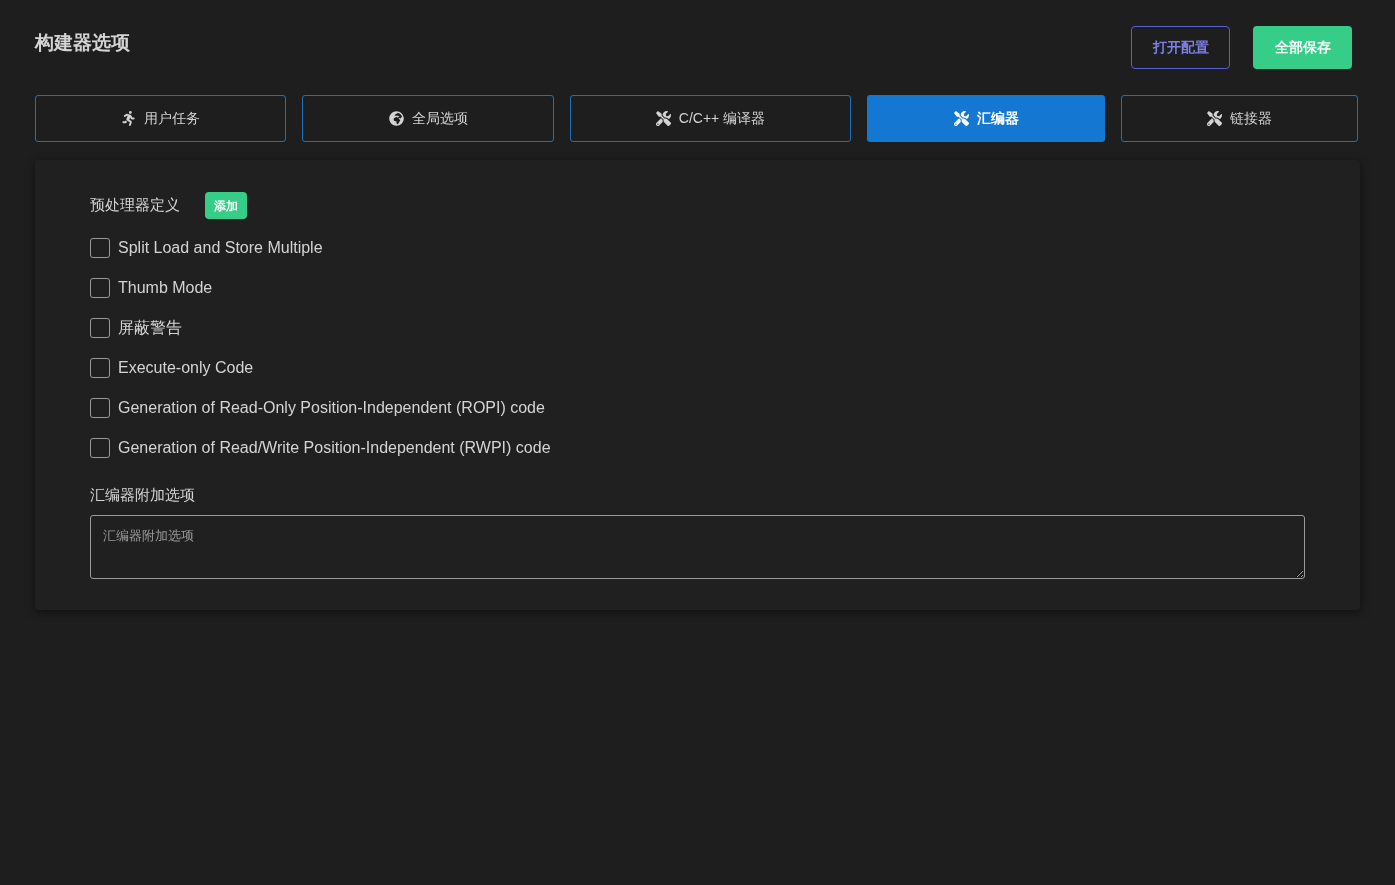 The height and width of the screenshot is (885, 1395). Describe the element at coordinates (186, 368) in the screenshot. I see `option-label: Execute-only Code` at that location.